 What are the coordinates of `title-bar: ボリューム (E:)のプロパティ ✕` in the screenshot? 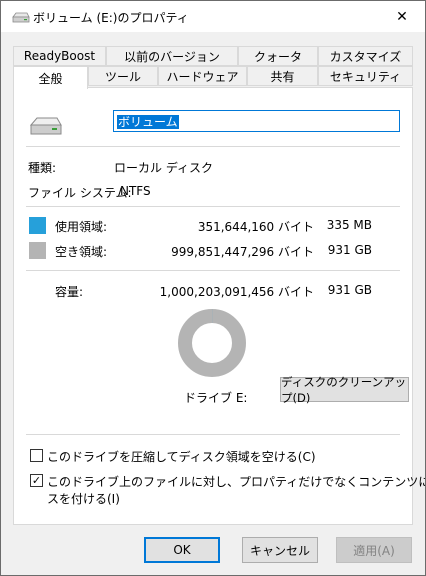 It's located at (213, 16).